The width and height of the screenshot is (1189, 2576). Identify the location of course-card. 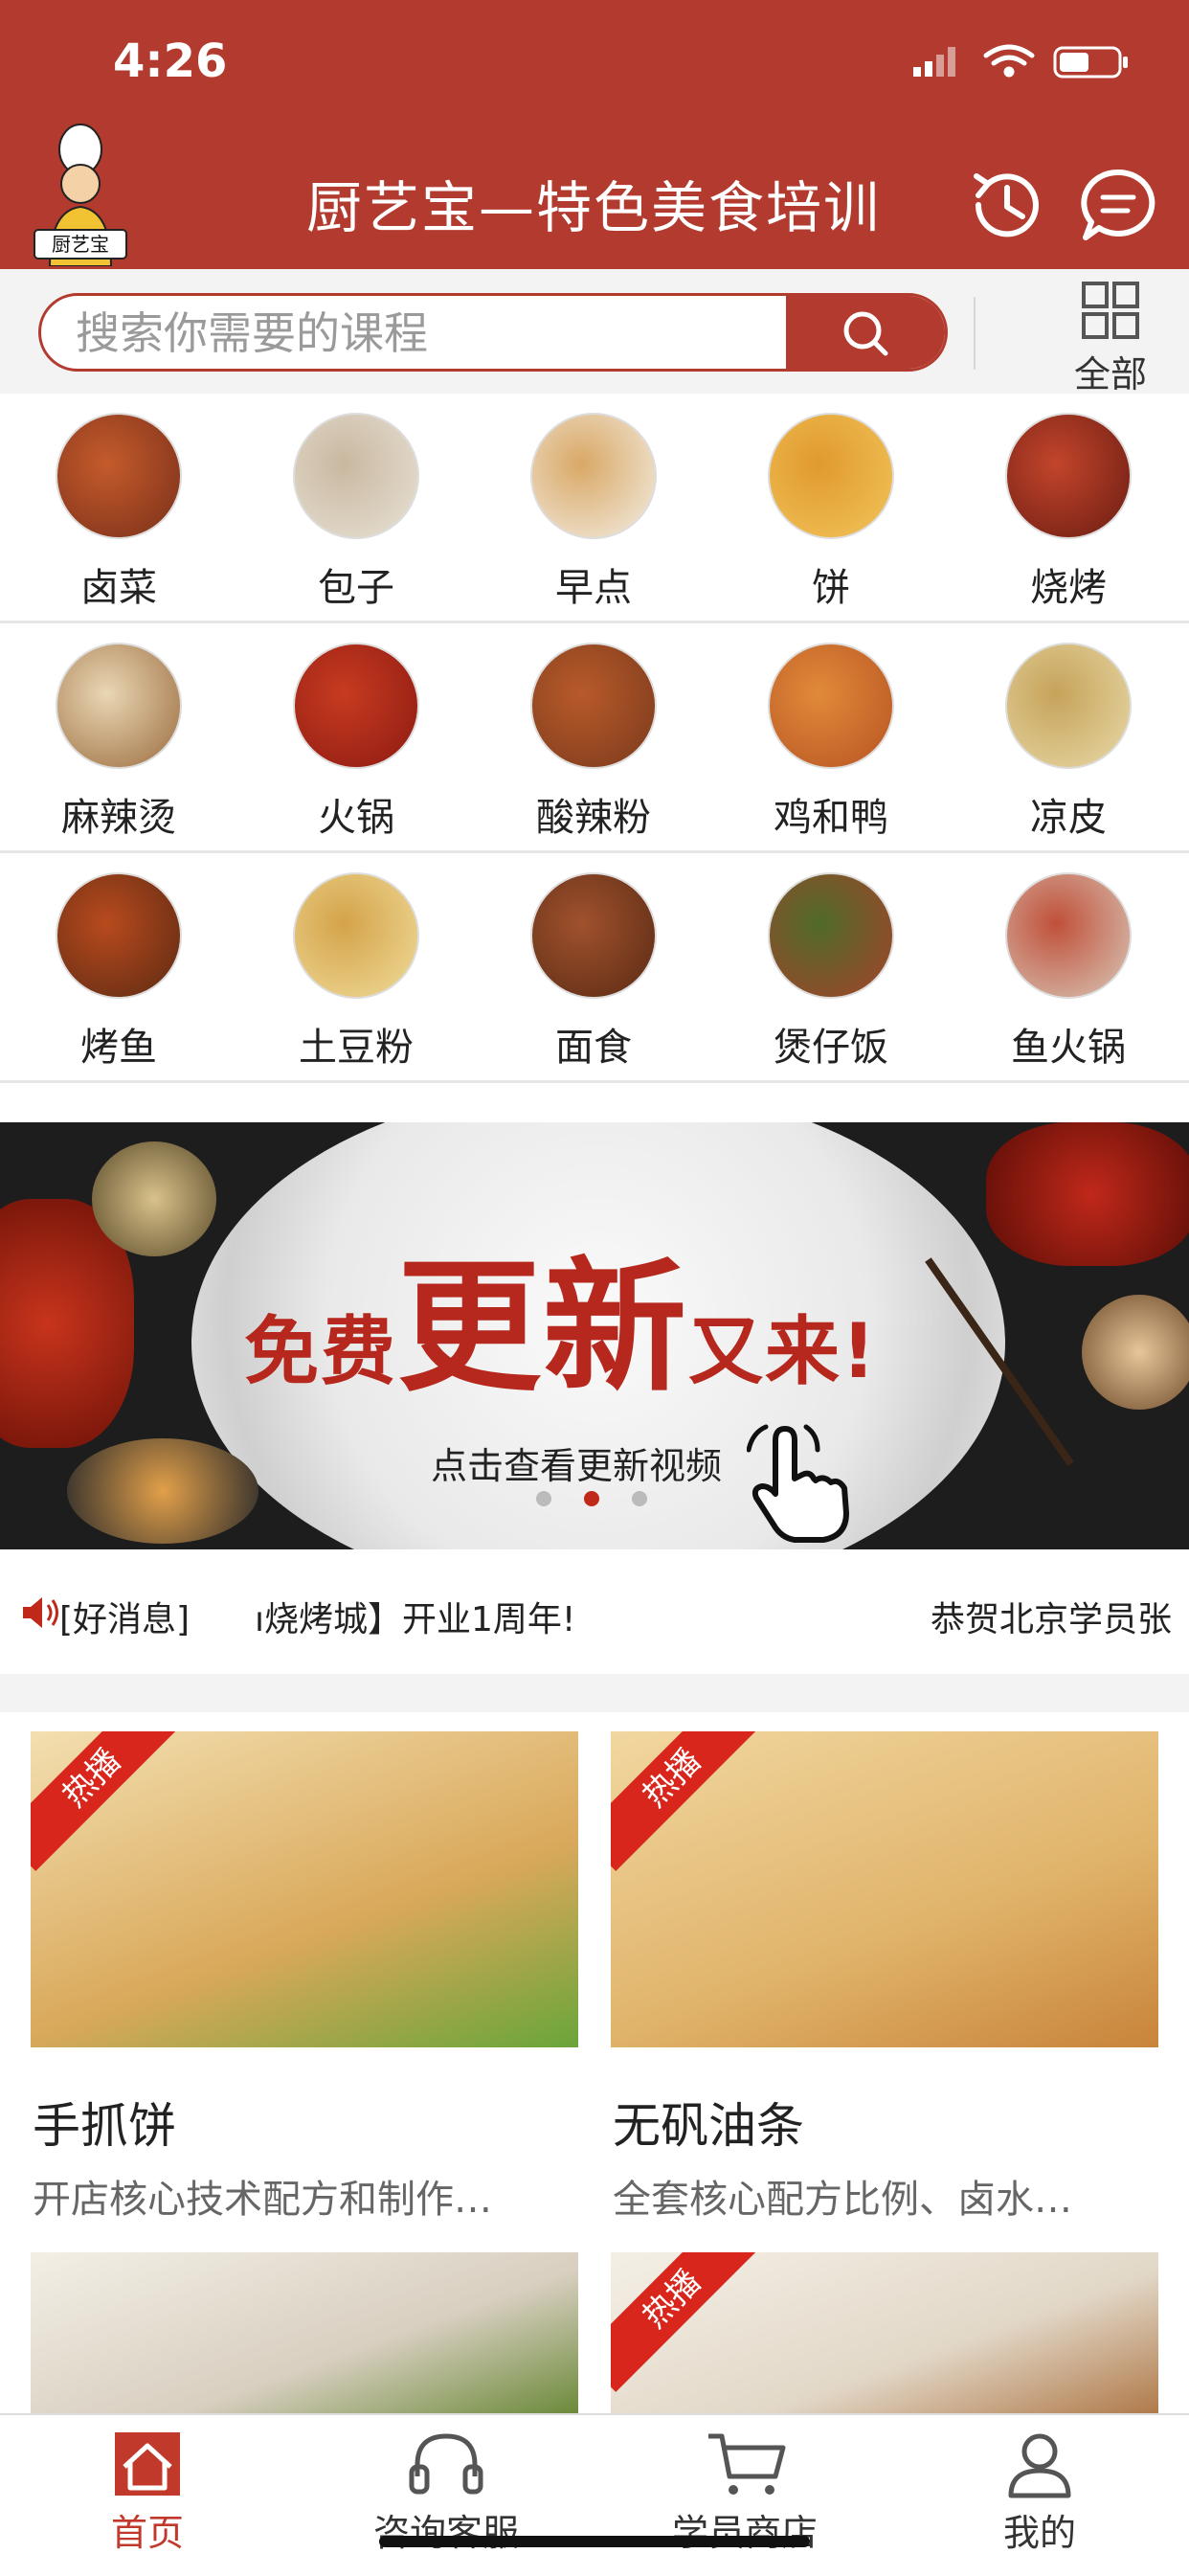
(304, 2332).